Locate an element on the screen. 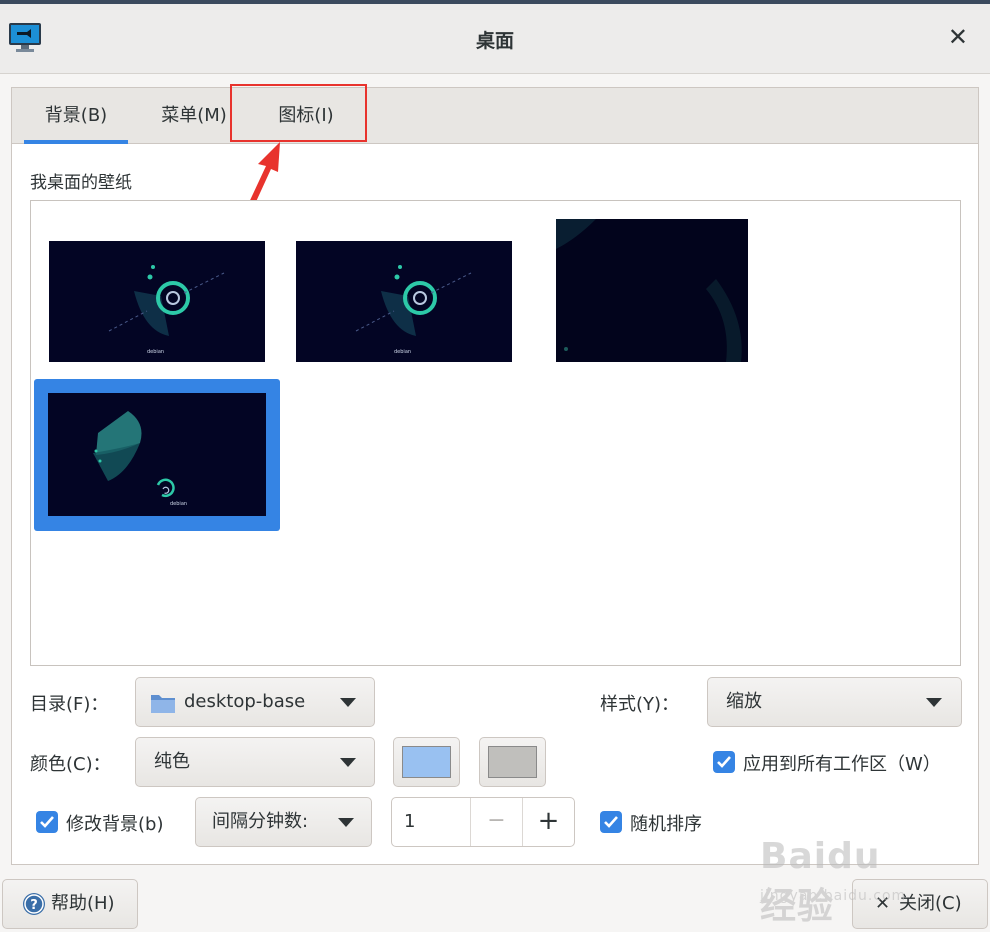 This screenshot has width=990, height=932. change-background-checkbox is located at coordinates (47, 822).